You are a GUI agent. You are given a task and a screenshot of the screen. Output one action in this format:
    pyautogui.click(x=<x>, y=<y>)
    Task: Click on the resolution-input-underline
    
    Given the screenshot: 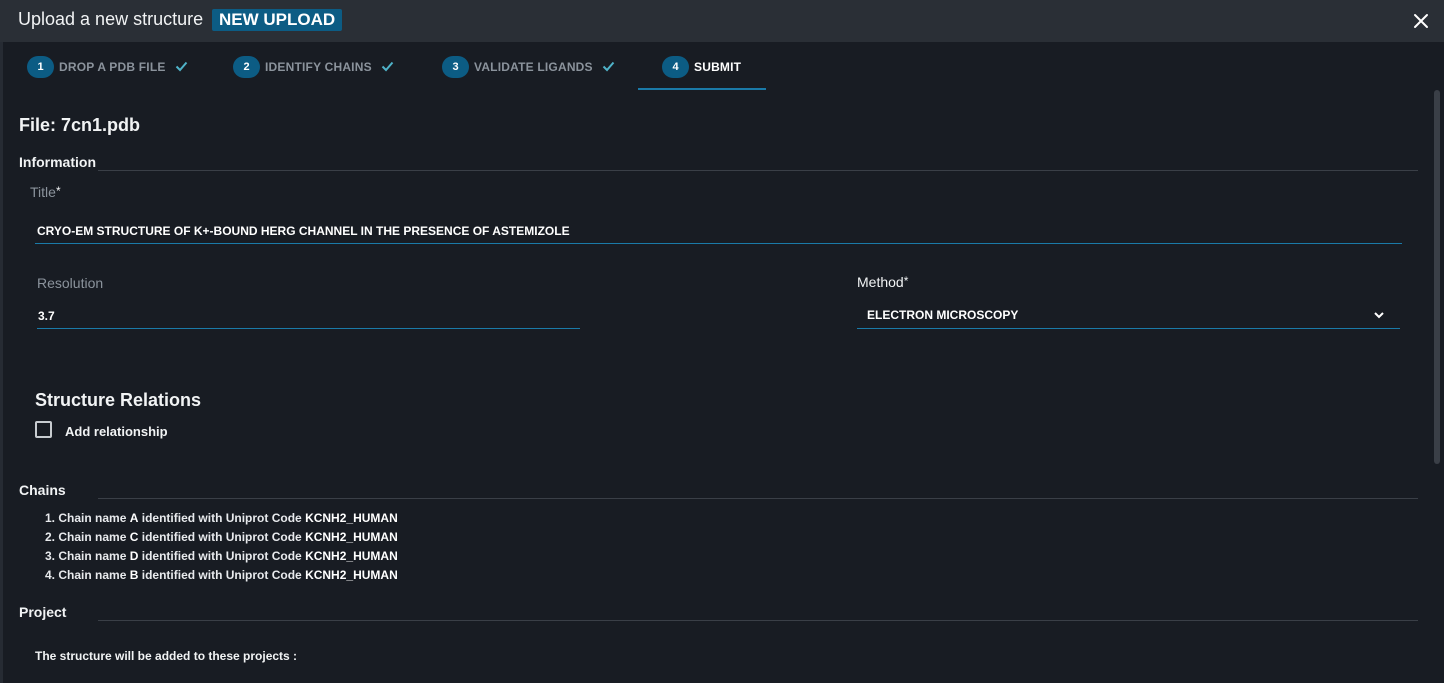 What is the action you would take?
    pyautogui.click(x=308, y=328)
    